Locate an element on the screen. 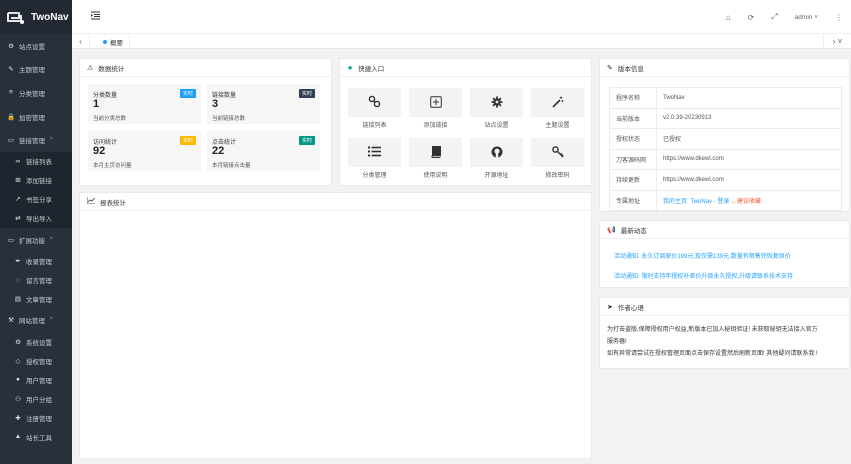  gear-icon is located at coordinates (497, 103).